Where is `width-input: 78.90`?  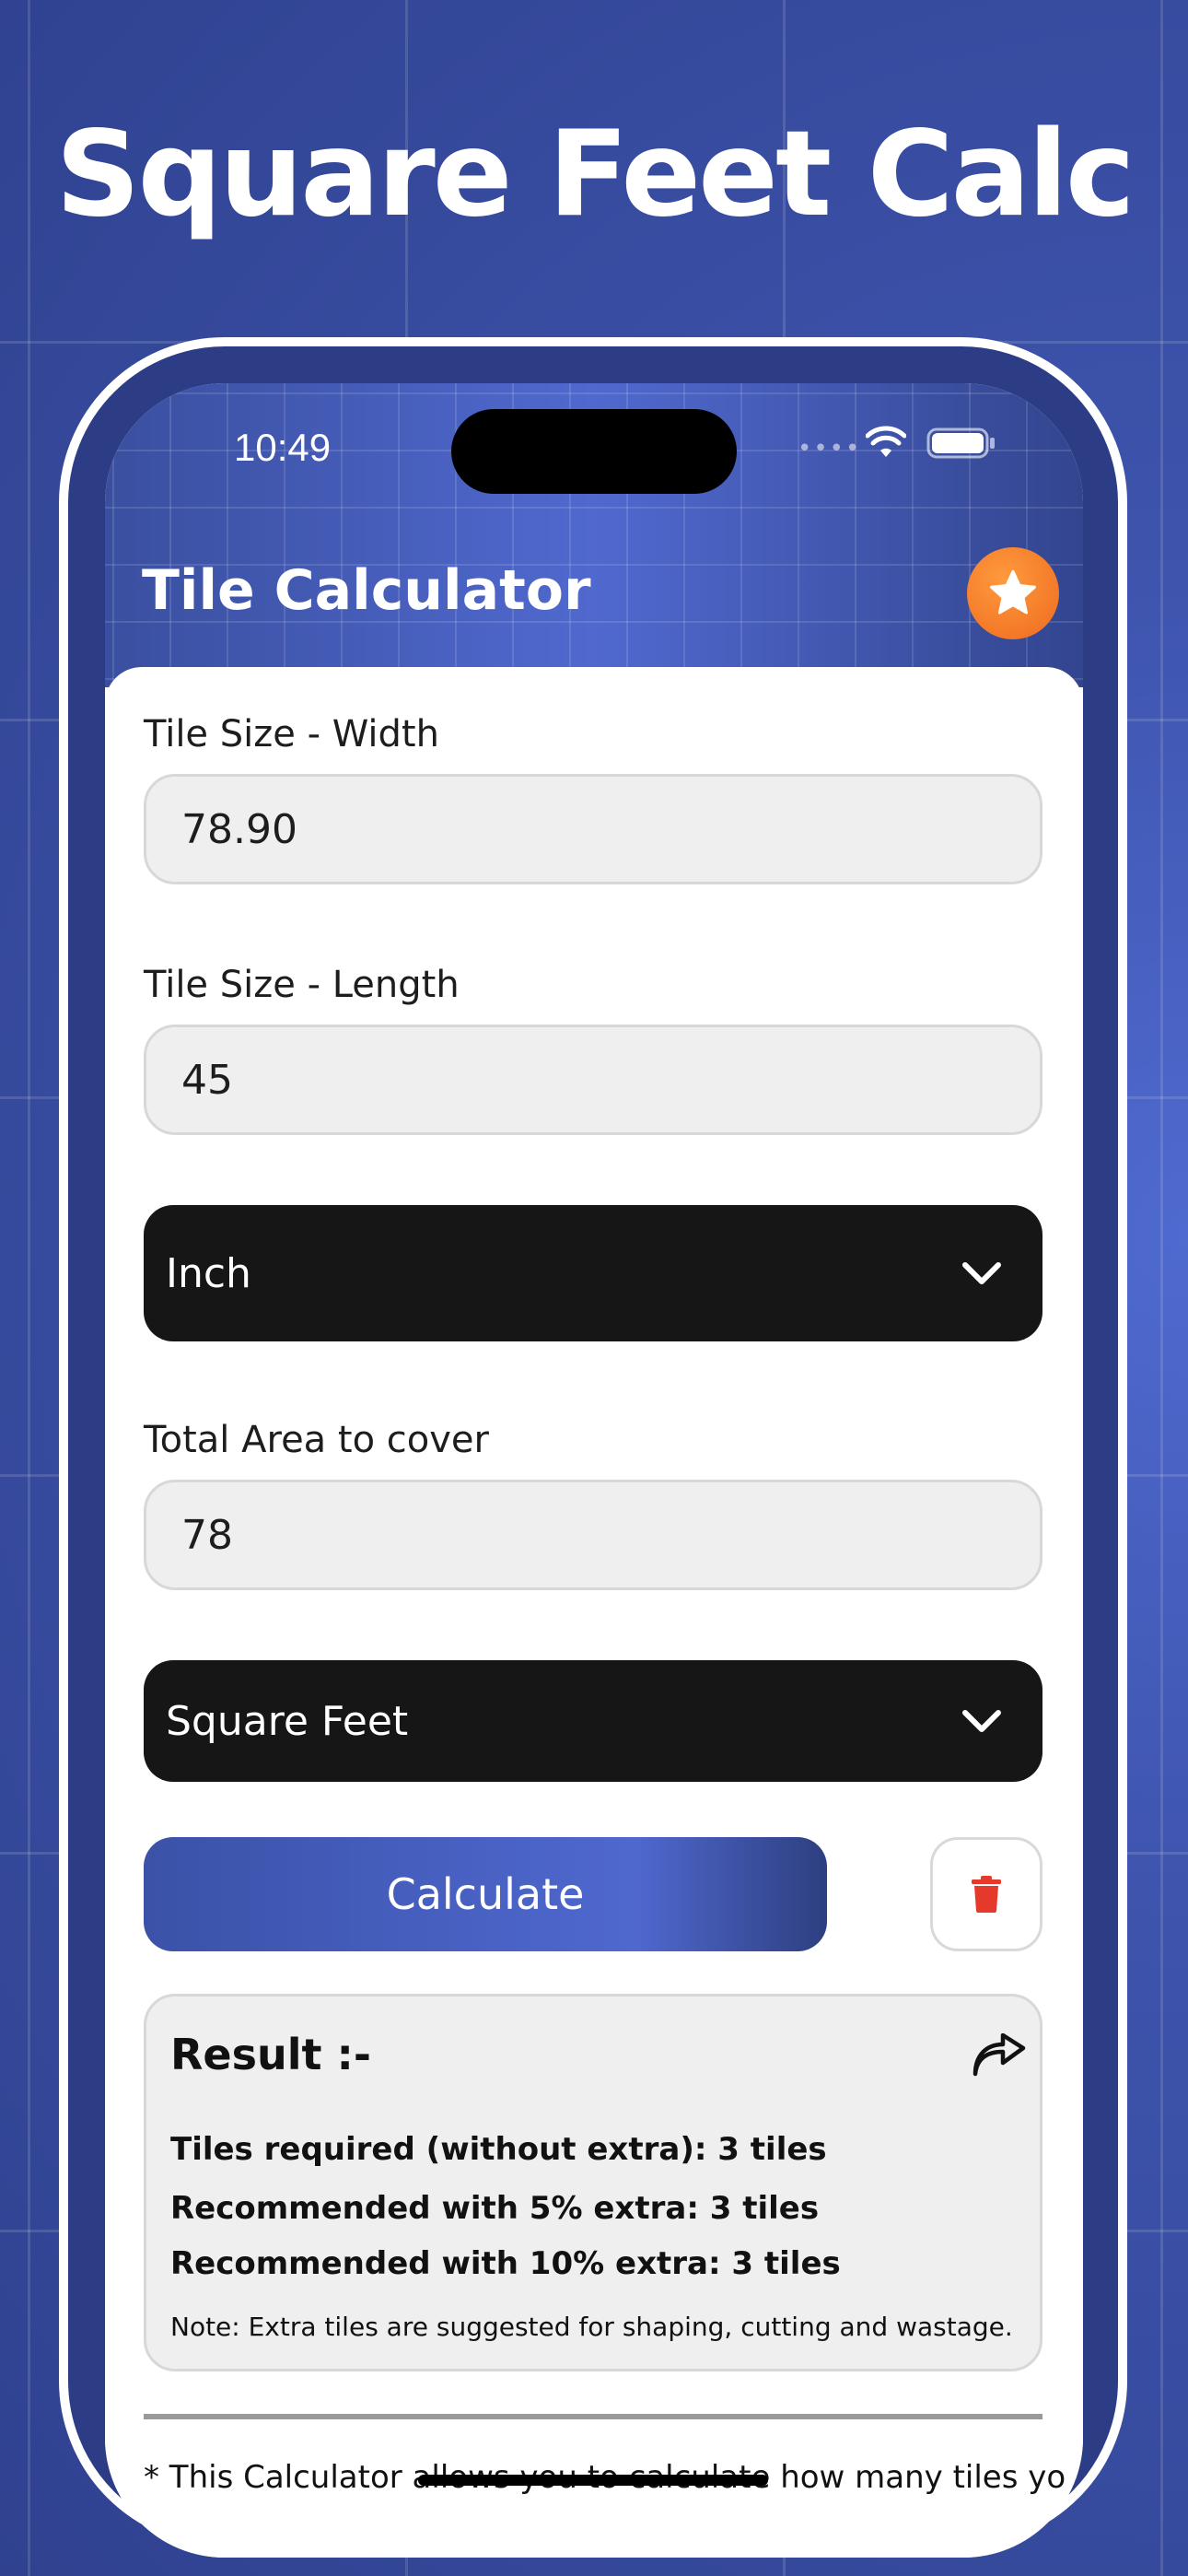
width-input: 78.90 is located at coordinates (593, 829).